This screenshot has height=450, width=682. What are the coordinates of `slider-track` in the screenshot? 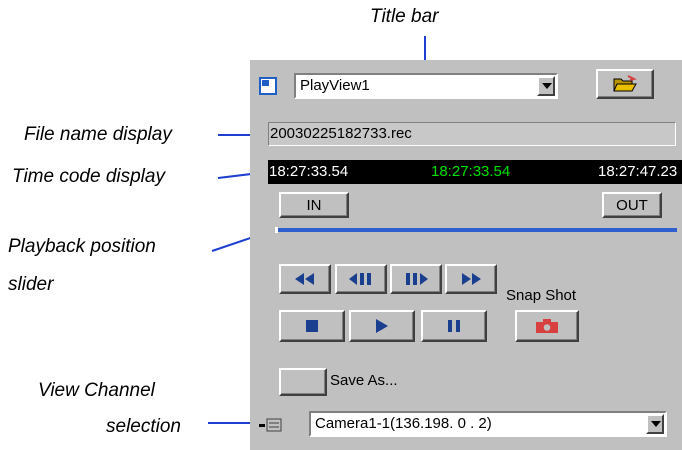 It's located at (477, 230).